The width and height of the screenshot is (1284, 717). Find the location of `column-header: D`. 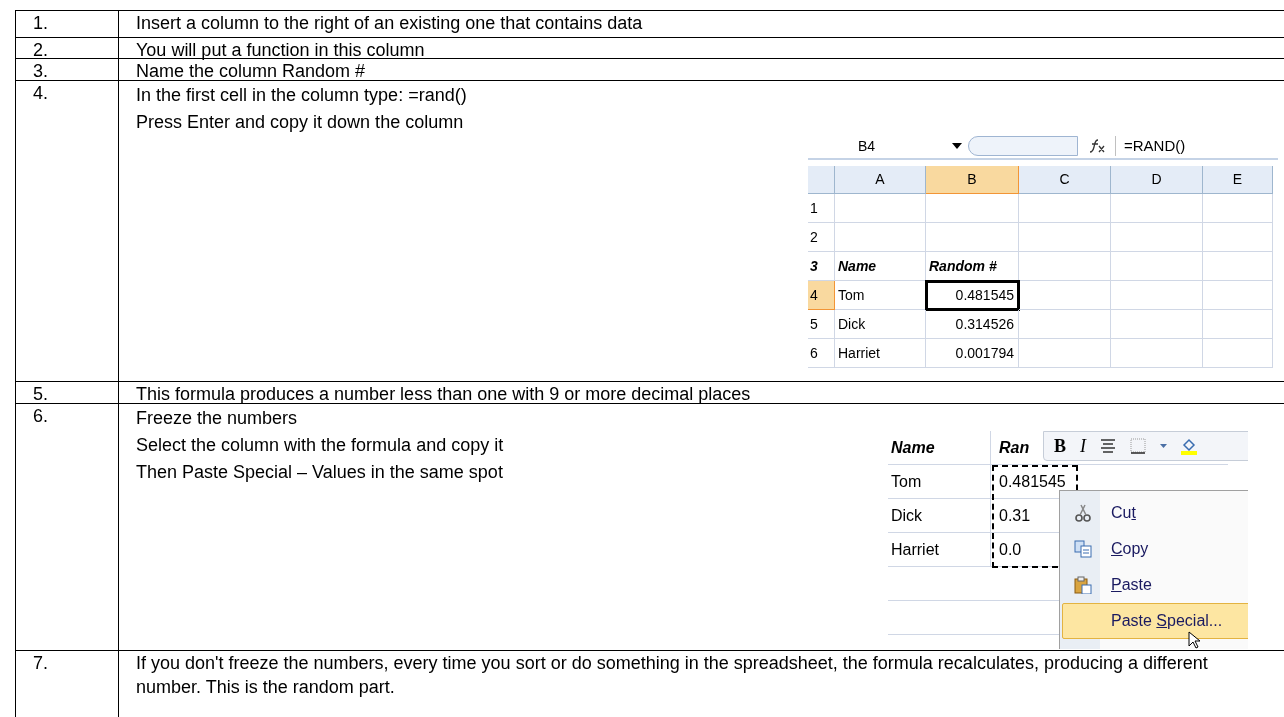

column-header: D is located at coordinates (1157, 180).